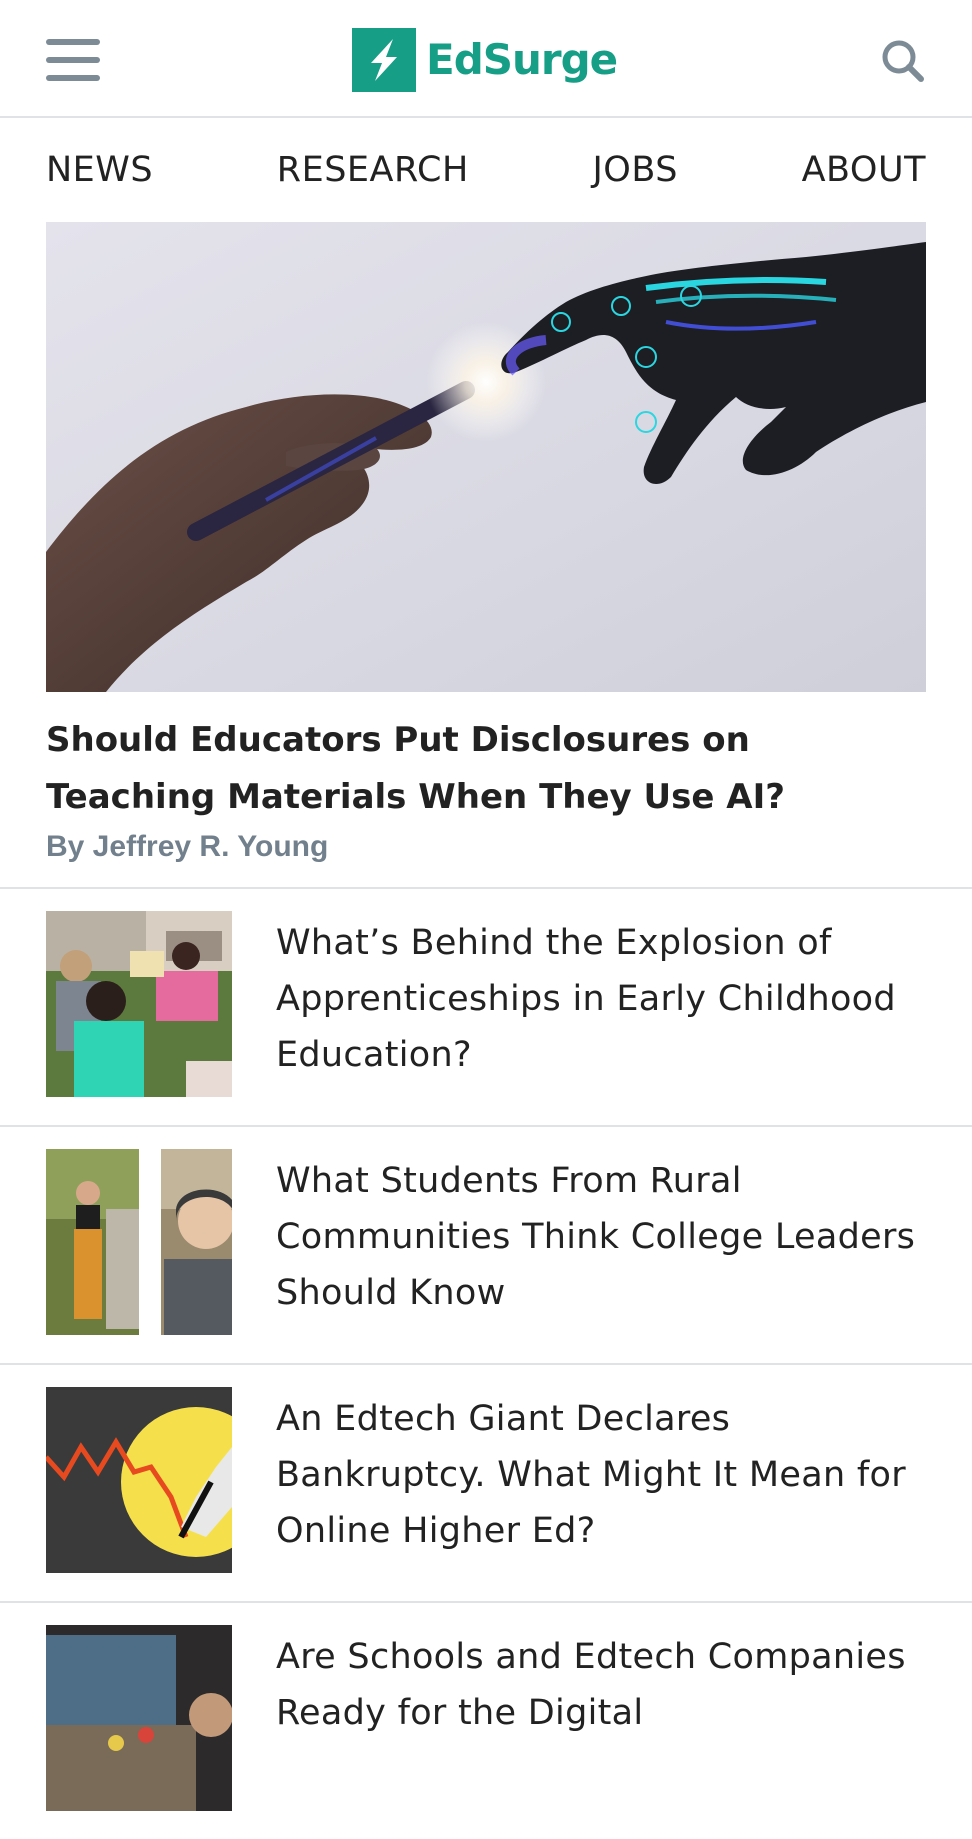 This screenshot has width=972, height=1839. I want to click on nav-news: NEWS, so click(99, 170).